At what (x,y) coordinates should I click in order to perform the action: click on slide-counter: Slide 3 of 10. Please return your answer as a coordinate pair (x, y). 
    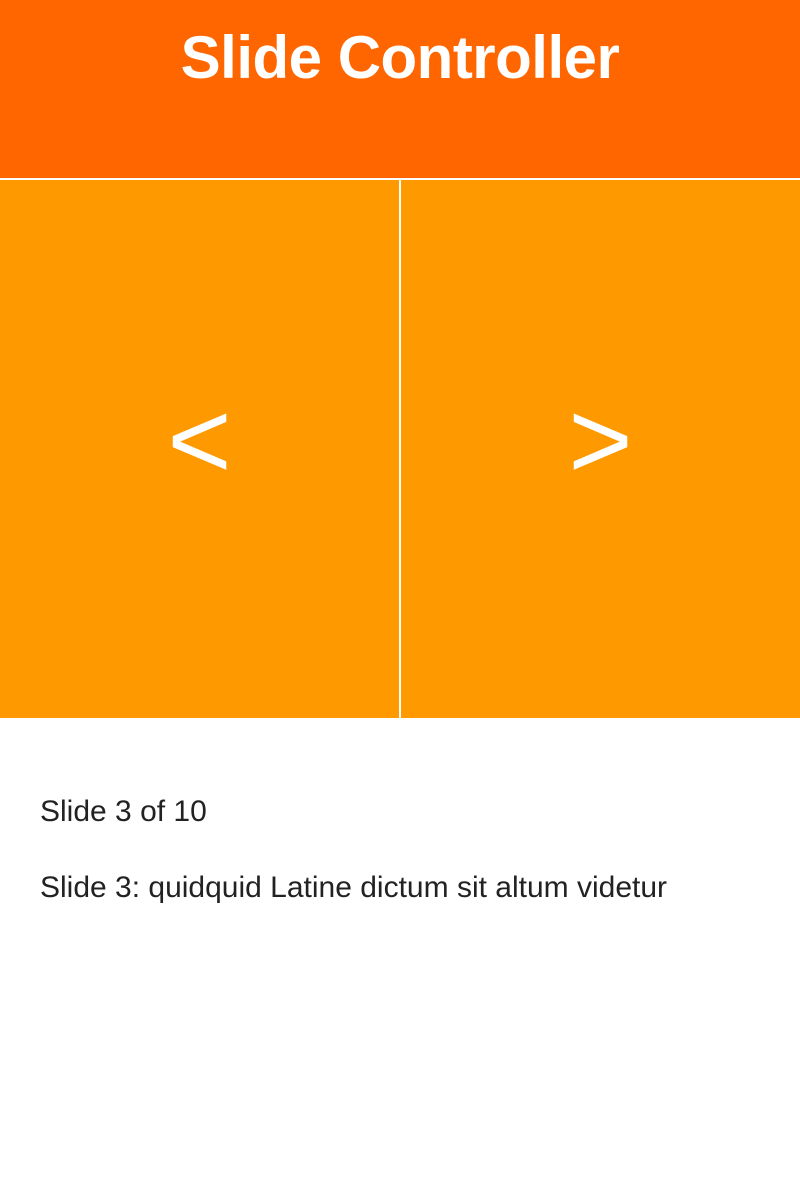
    Looking at the image, I should click on (123, 811).